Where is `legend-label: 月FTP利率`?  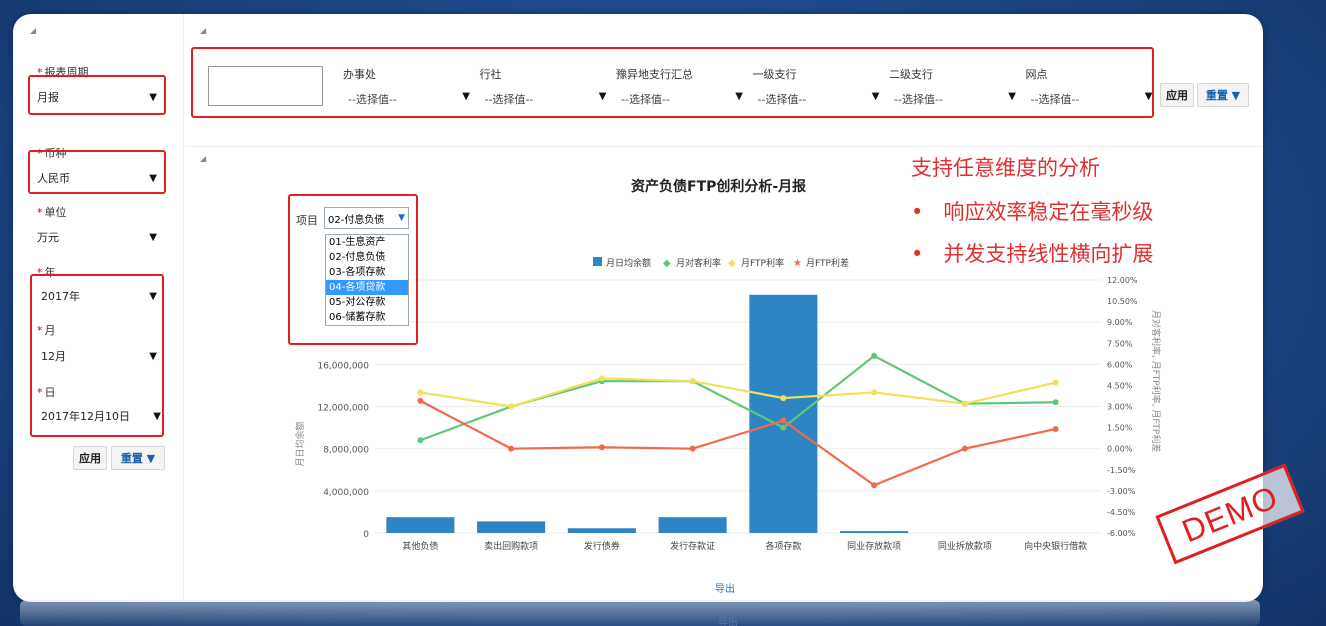 legend-label: 月FTP利率 is located at coordinates (762, 263).